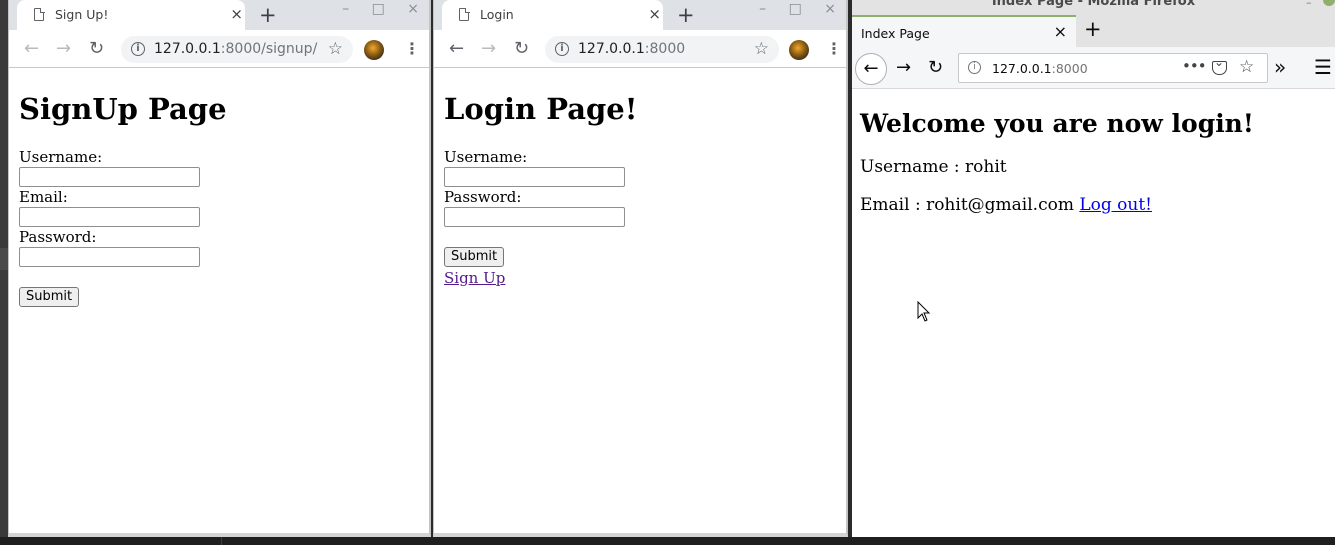  I want to click on desktop-edge-mark, so click(4, 259).